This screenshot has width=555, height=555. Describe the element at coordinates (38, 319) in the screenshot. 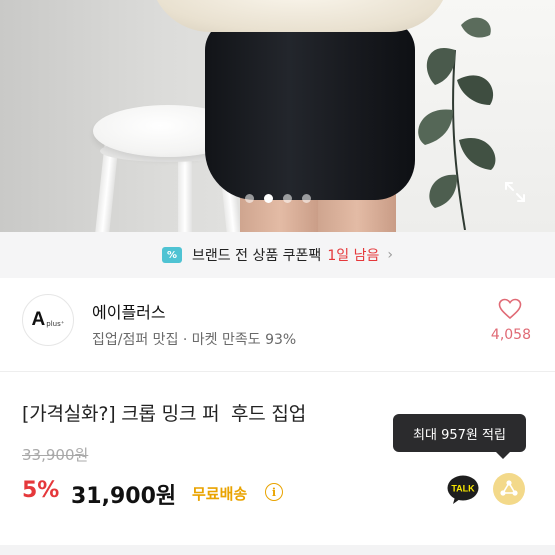

I see `brand-logo-letter: A` at that location.